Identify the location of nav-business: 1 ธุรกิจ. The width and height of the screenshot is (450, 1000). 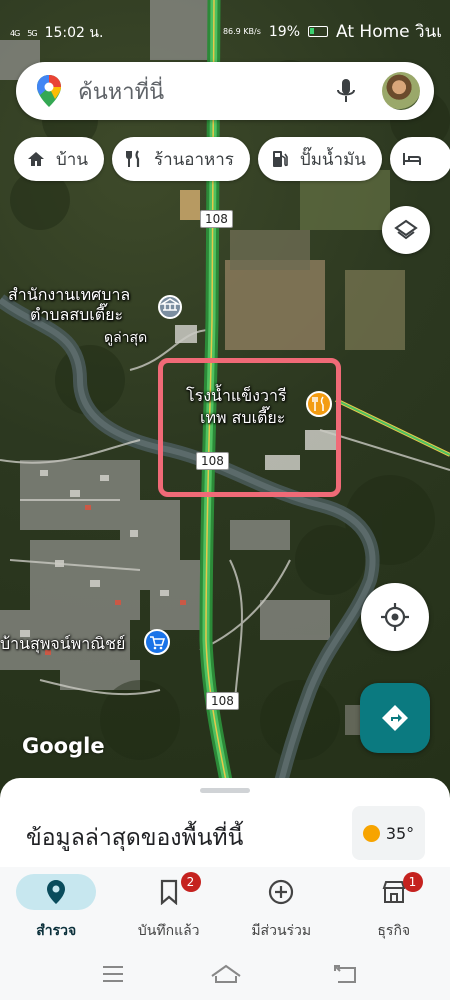
(394, 908).